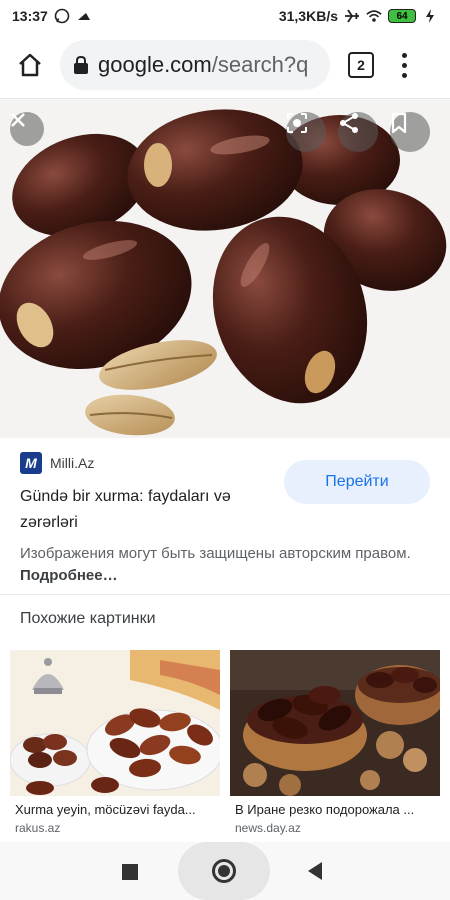  I want to click on url-text: google.com/search?q, so click(203, 65).